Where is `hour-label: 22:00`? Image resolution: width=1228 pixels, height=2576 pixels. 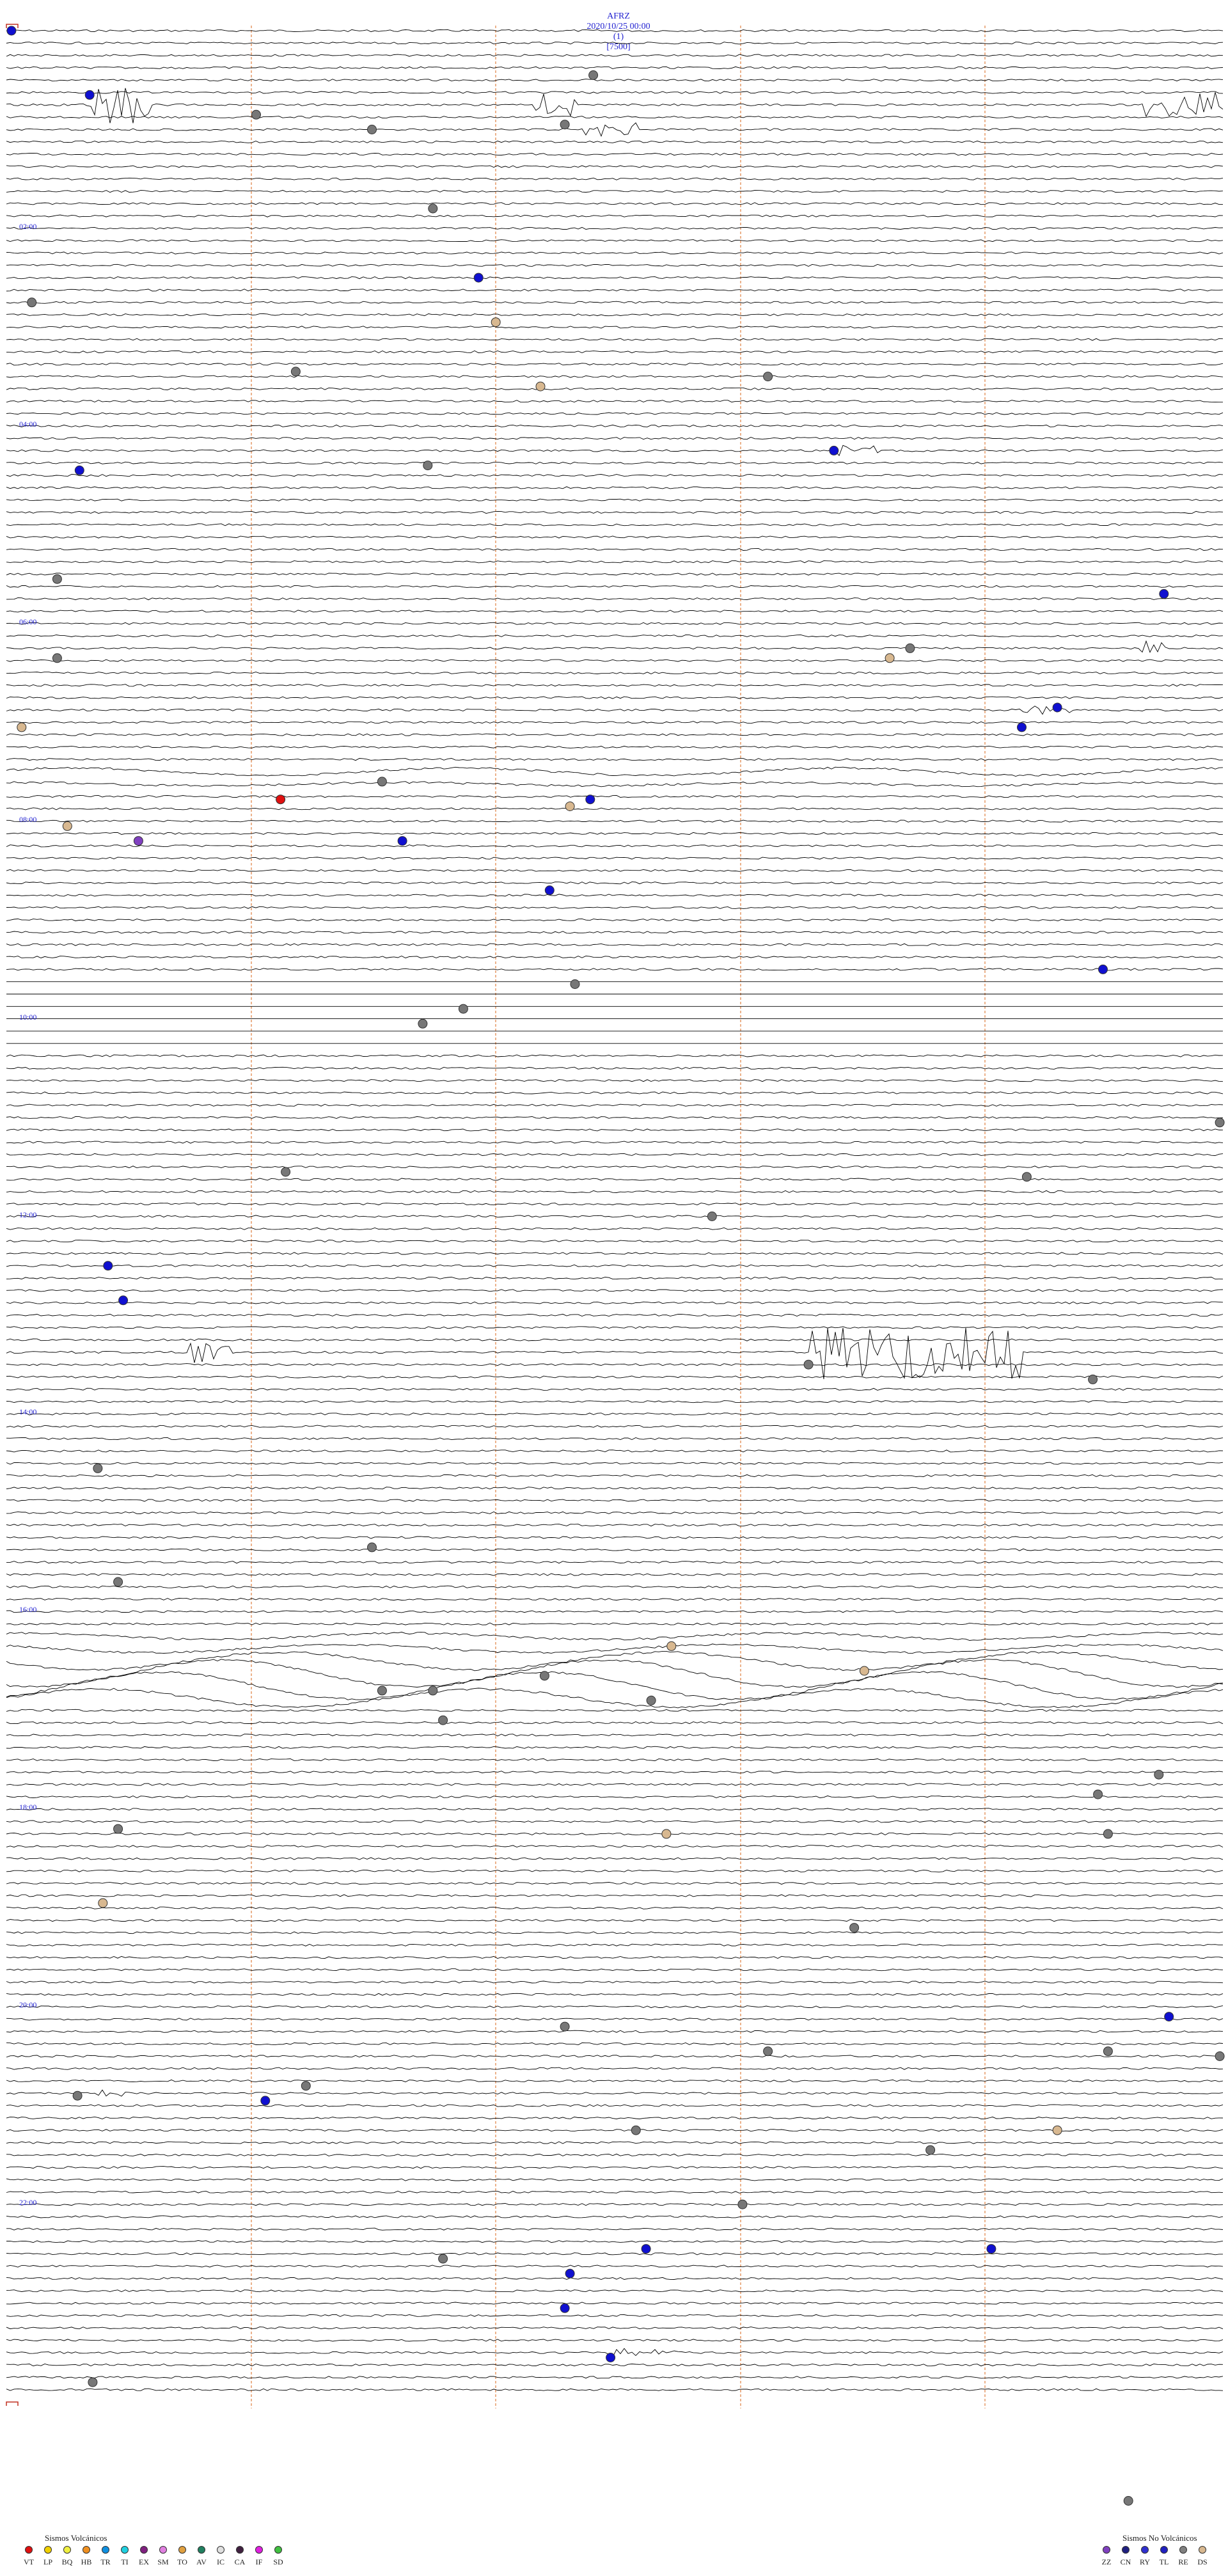 hour-label: 22:00 is located at coordinates (28, 2203).